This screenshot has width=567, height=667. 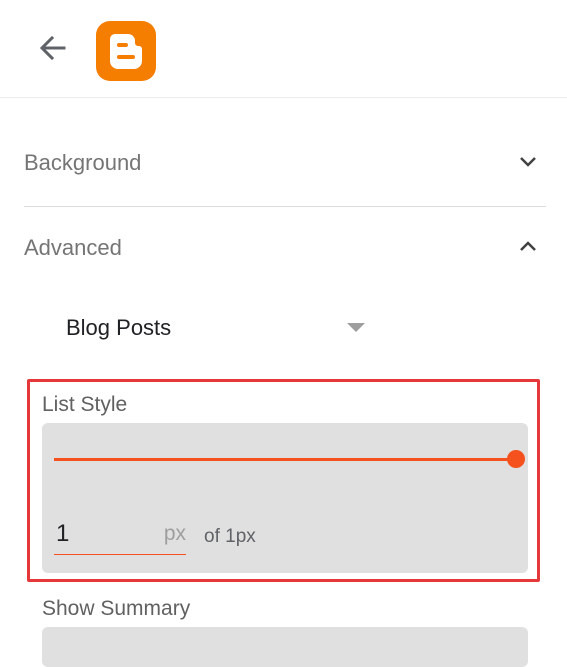 I want to click on section-background-label: Background, so click(x=82, y=163).